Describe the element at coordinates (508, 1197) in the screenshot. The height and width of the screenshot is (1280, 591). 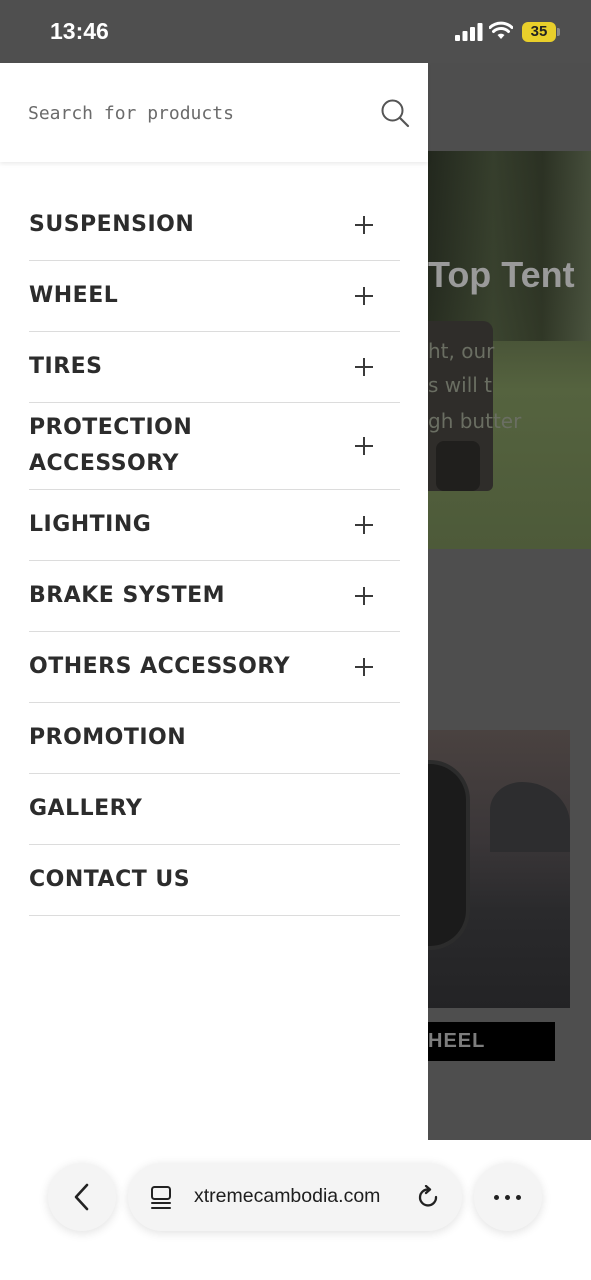
I see `more-button` at that location.